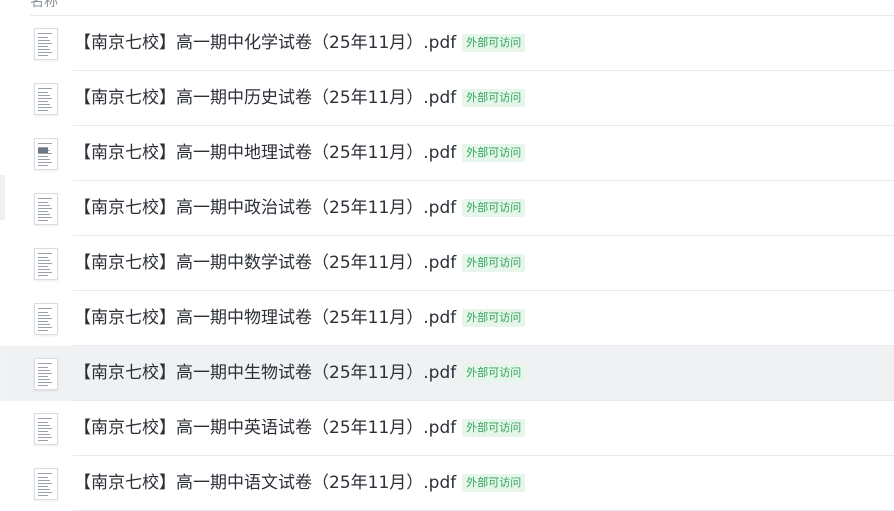 The height and width of the screenshot is (511, 894). I want to click on file-row: 【南京七校】高一期中物理试卷（25年11月）.pdf 外部可访问, so click(447, 318).